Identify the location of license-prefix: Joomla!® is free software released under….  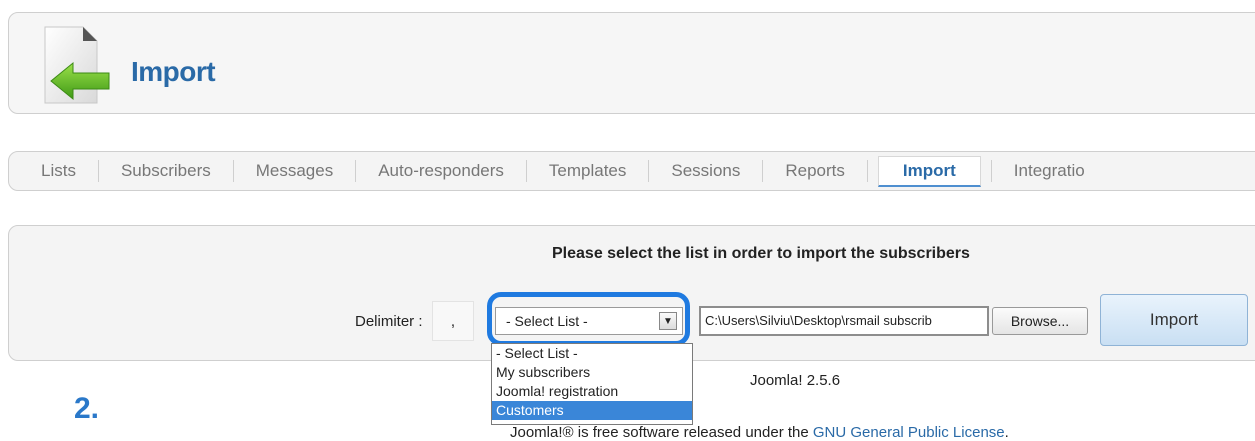
(661, 432).